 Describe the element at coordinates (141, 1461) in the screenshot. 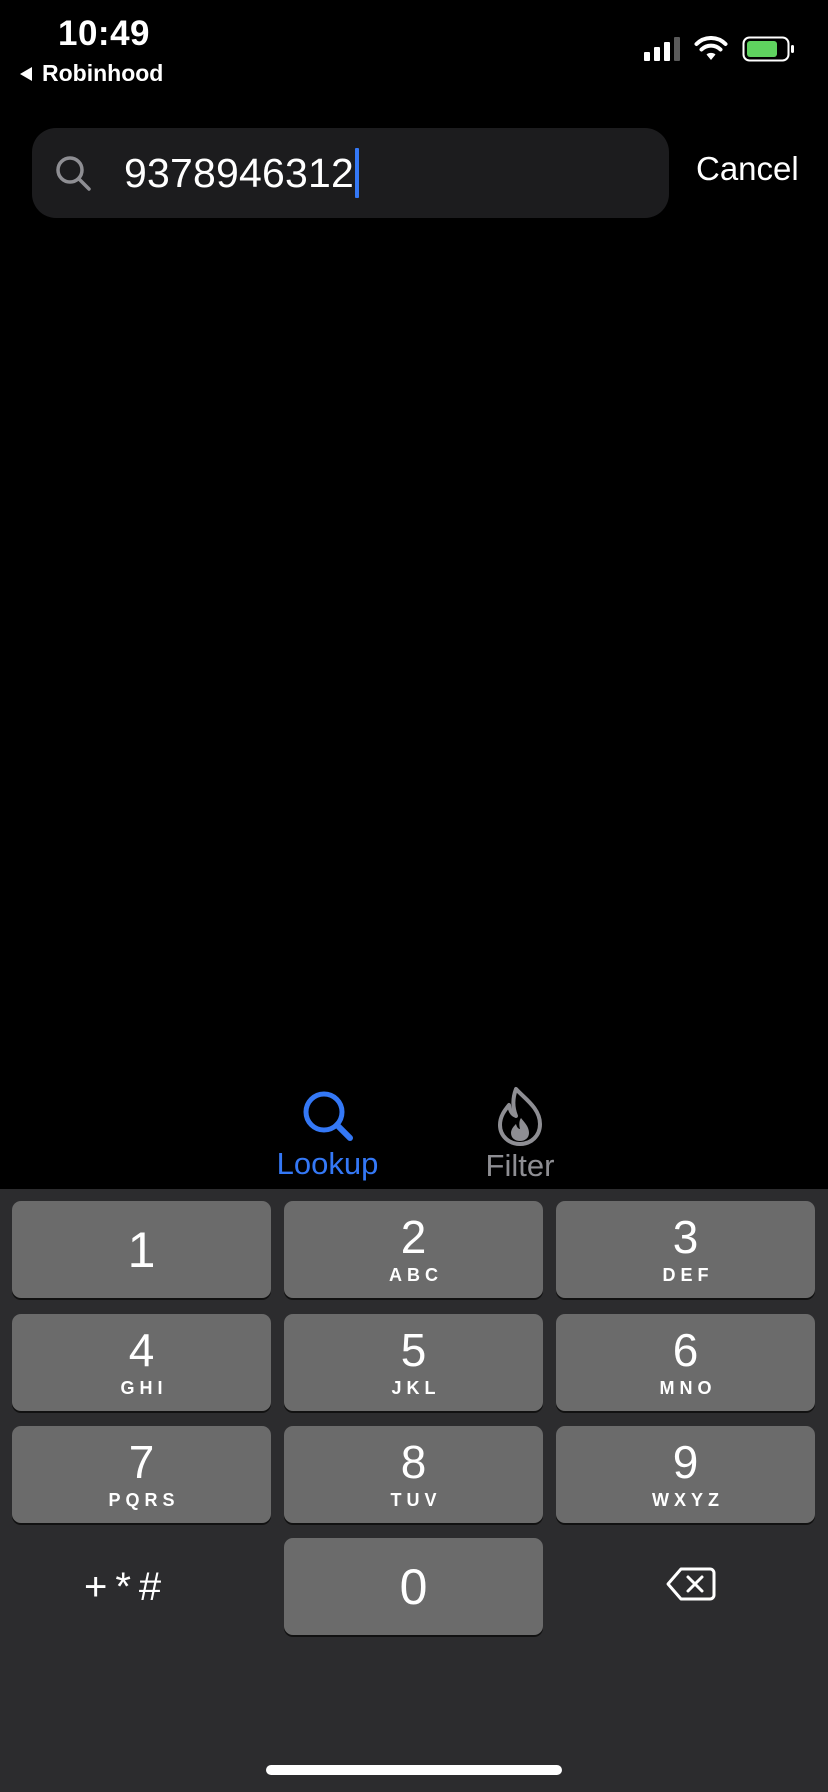

I see `key-digit: 7` at that location.